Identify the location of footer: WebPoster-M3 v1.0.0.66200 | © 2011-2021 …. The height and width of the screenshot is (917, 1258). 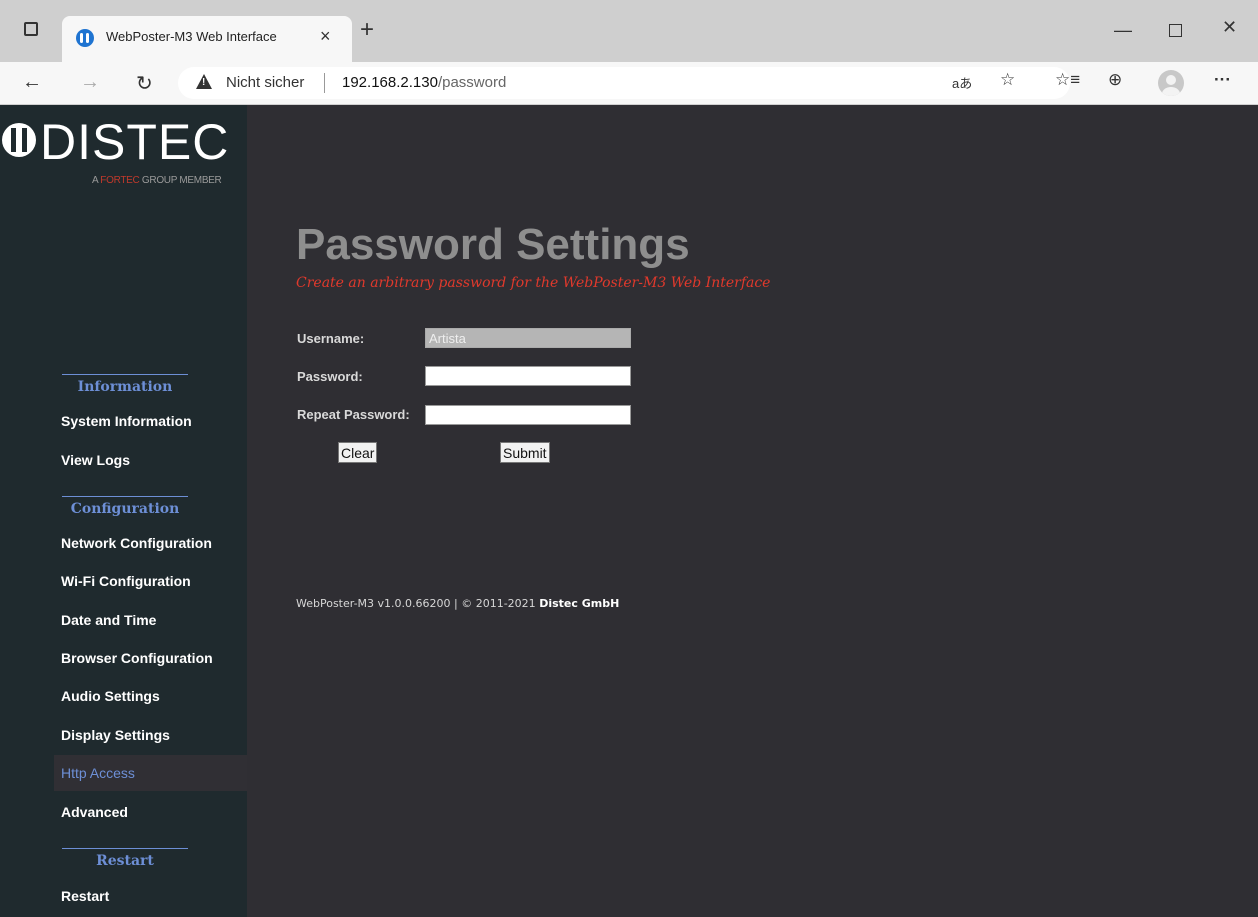
(457, 603).